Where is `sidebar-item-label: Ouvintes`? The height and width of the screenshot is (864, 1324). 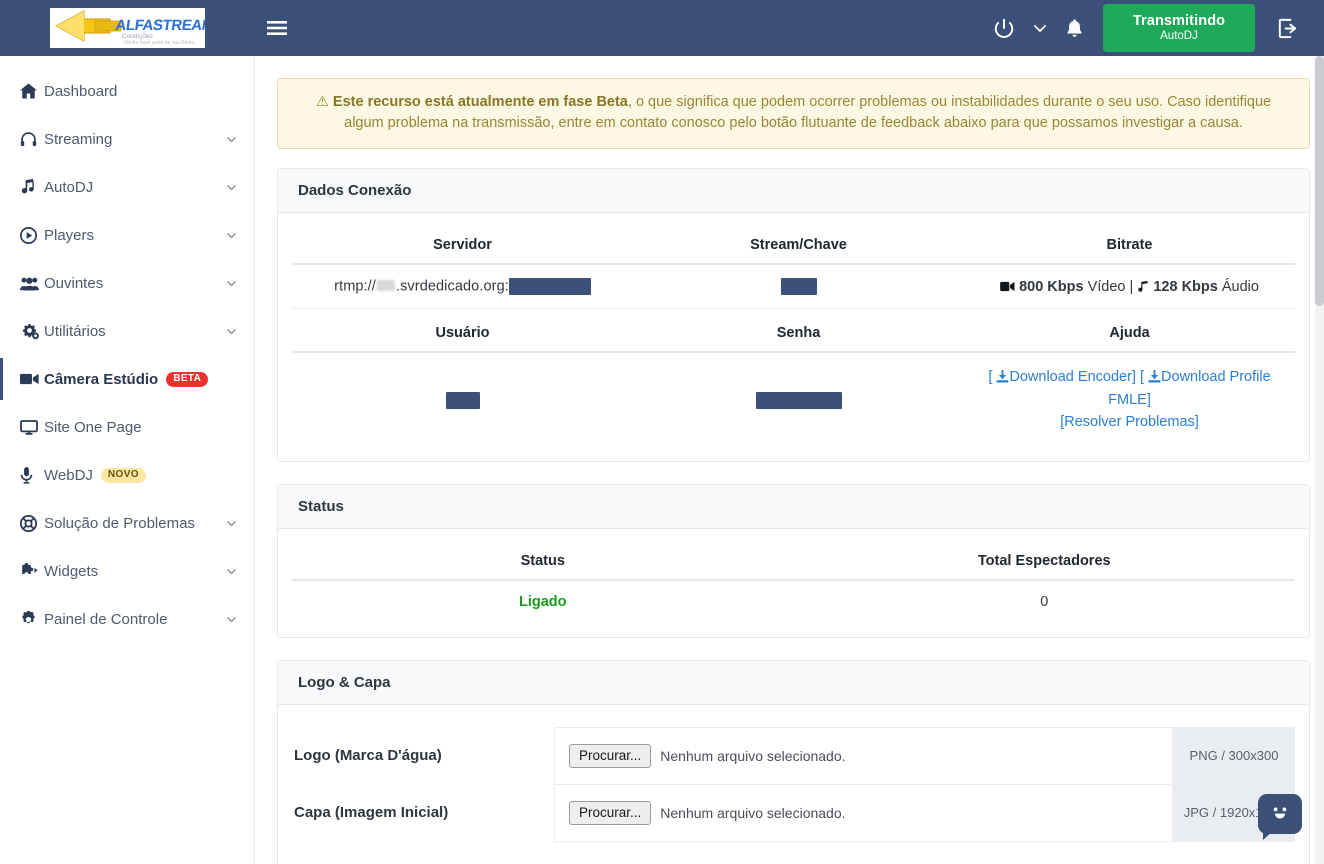 sidebar-item-label: Ouvintes is located at coordinates (74, 283).